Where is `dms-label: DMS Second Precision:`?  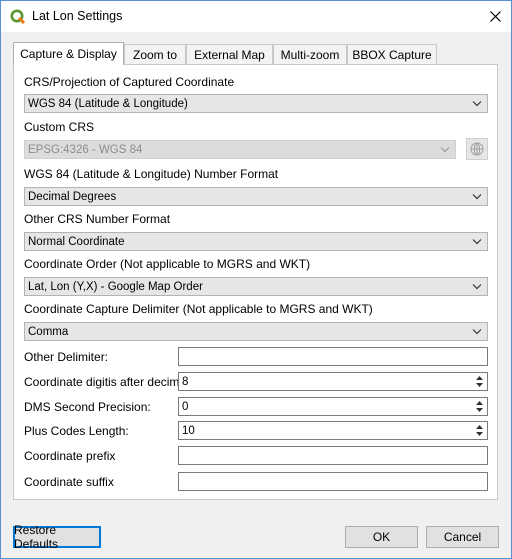
dms-label: DMS Second Precision: is located at coordinates (87, 407).